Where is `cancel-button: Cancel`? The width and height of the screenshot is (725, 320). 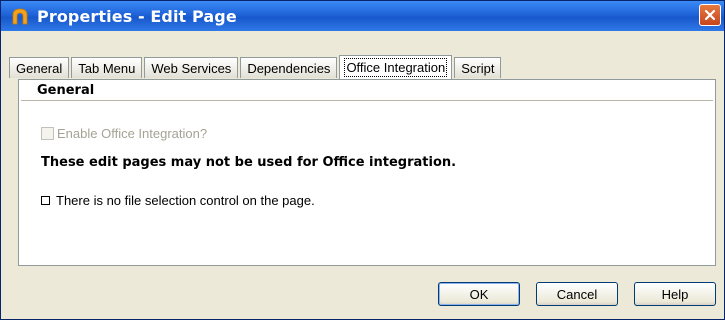 cancel-button: Cancel is located at coordinates (577, 294).